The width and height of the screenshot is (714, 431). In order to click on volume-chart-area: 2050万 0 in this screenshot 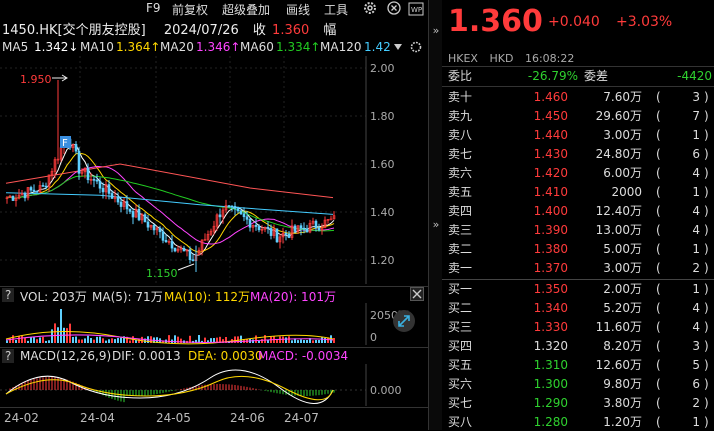, I will do `click(214, 324)`.